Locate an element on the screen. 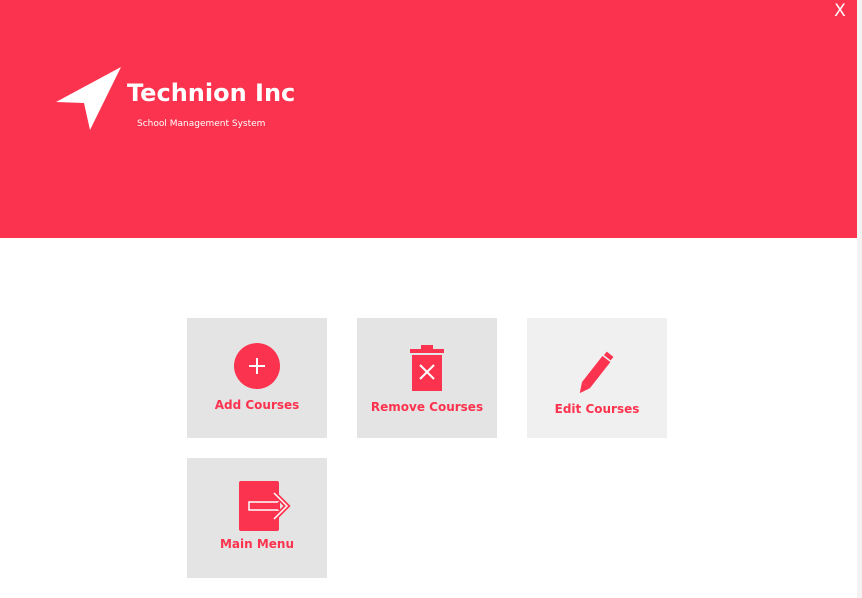 The width and height of the screenshot is (862, 598). add-courses-label: Add Courses is located at coordinates (257, 405).